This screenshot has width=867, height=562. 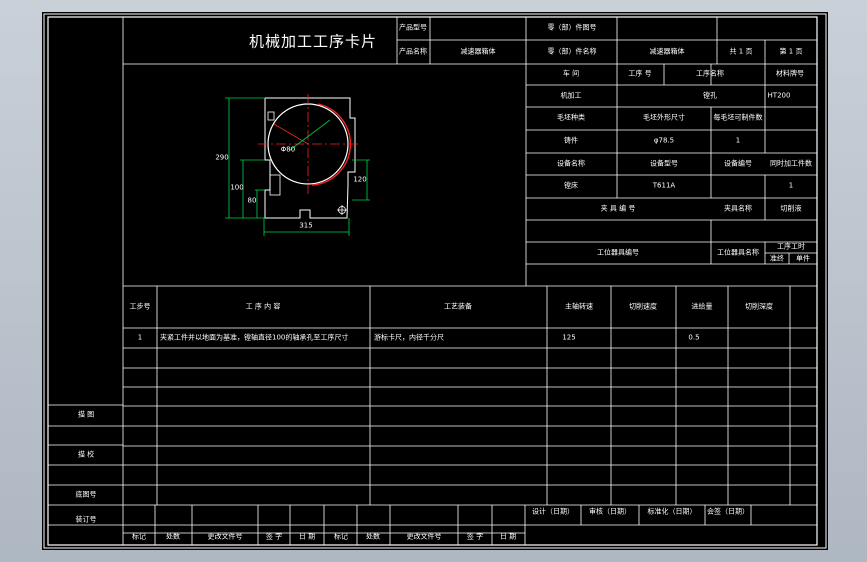 I want to click on unit-label: 单件, so click(x=803, y=258).